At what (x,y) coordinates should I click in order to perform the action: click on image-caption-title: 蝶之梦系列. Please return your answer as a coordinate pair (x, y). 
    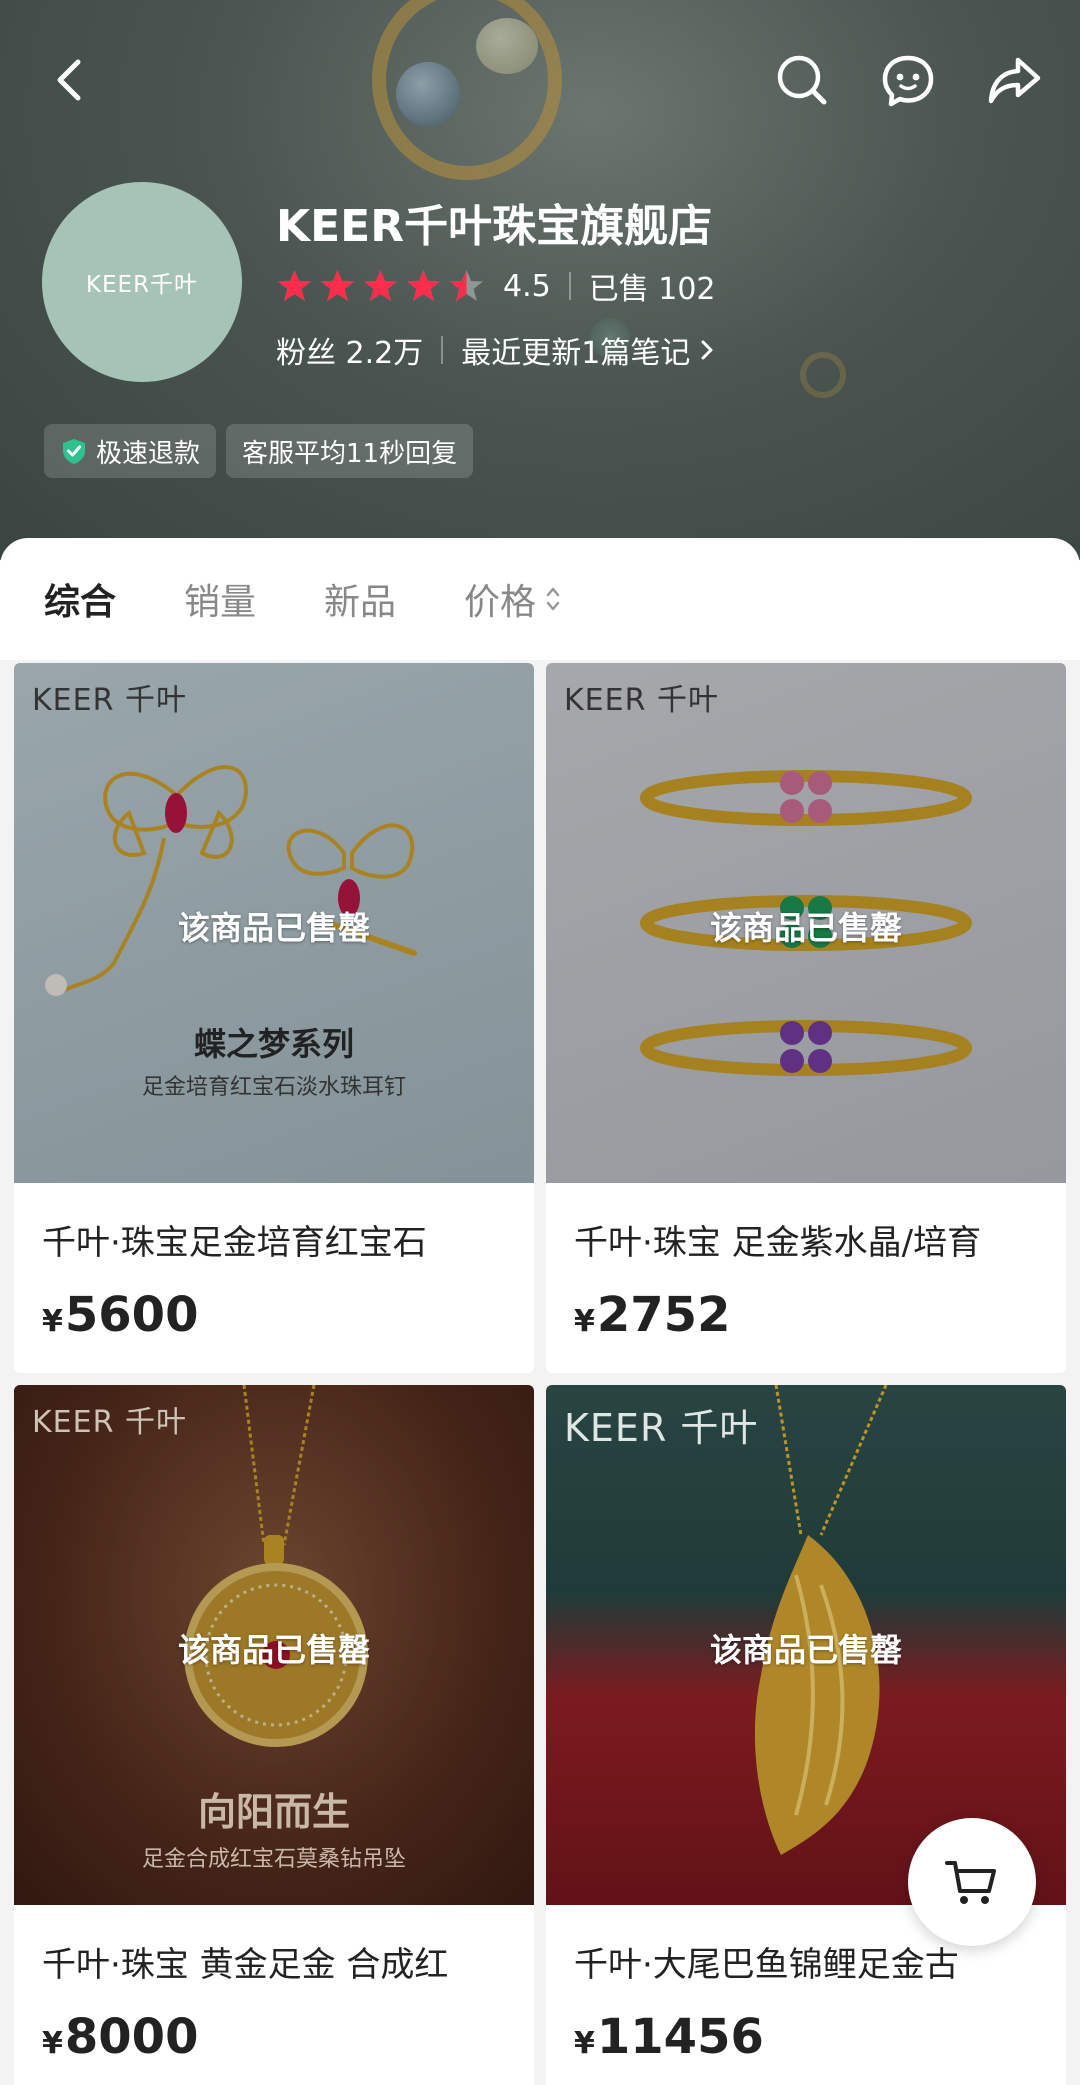
    Looking at the image, I should click on (273, 1044).